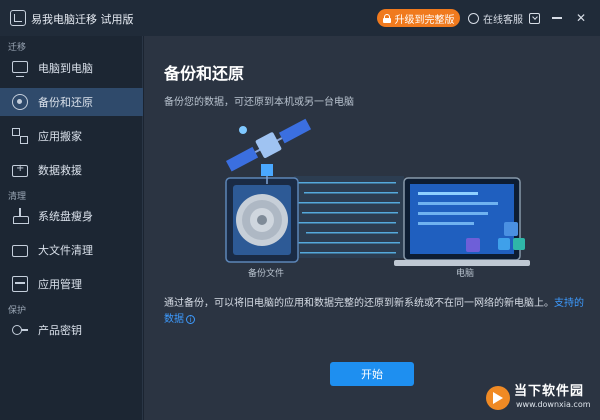 This screenshot has width=600, height=420. I want to click on watermark-logo-icon, so click(498, 398).